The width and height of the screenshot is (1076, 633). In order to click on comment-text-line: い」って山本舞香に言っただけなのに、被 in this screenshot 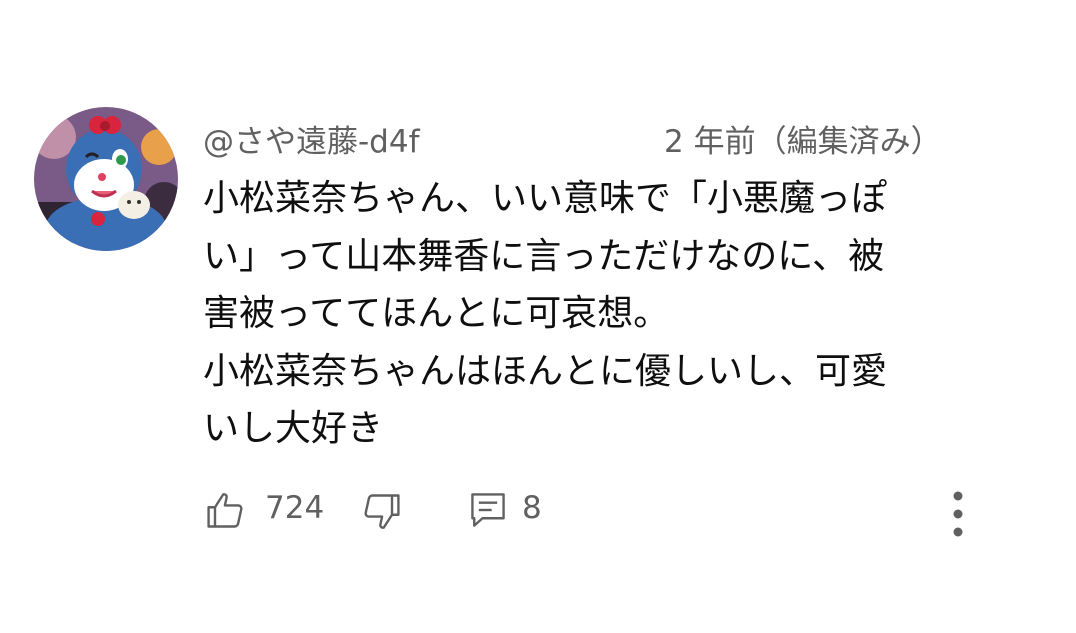, I will do `click(544, 256)`.